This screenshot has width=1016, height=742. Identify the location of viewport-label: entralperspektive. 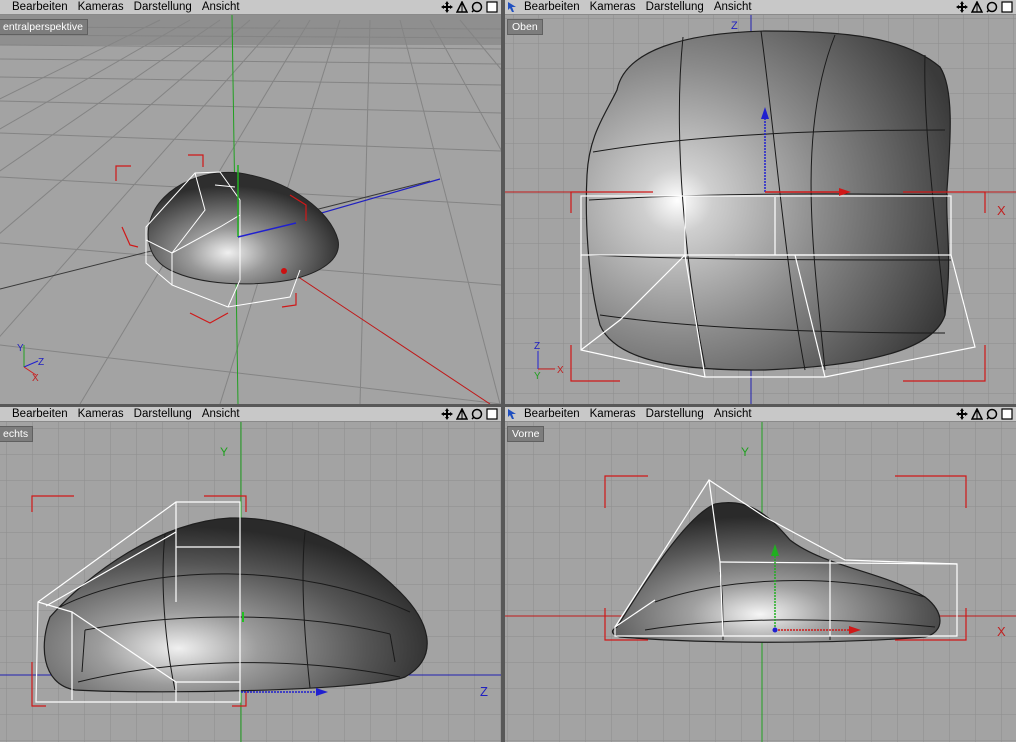
(44, 27).